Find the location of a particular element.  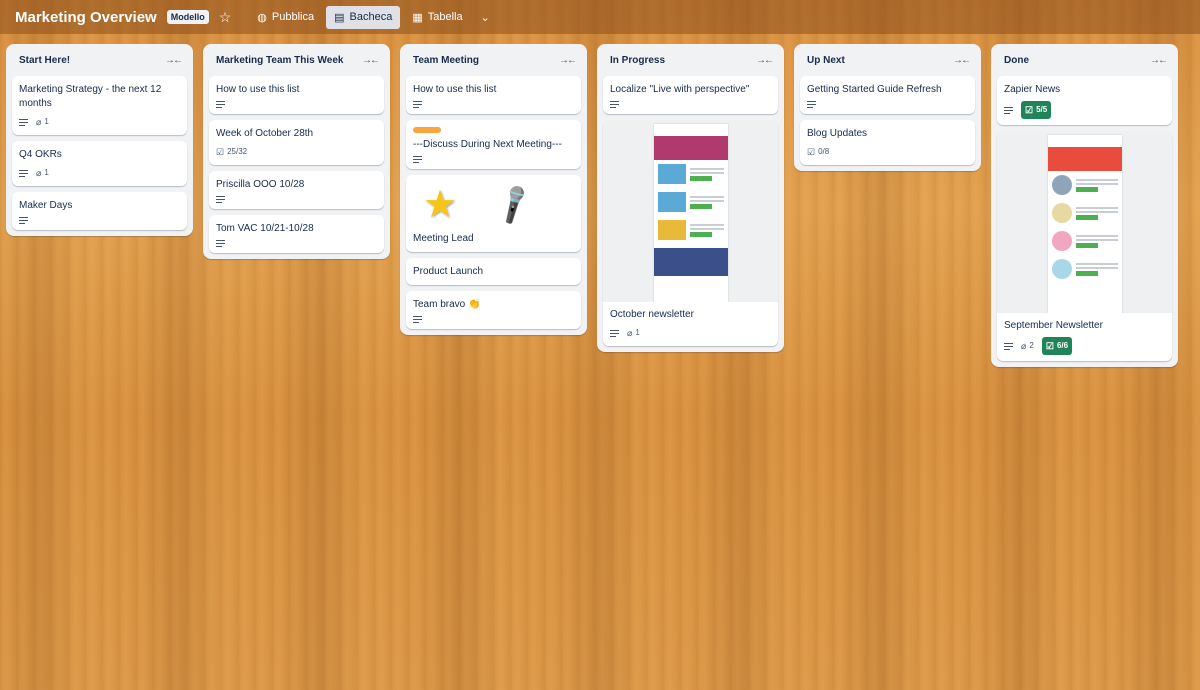

list-header: Done →← is located at coordinates (1084, 60).